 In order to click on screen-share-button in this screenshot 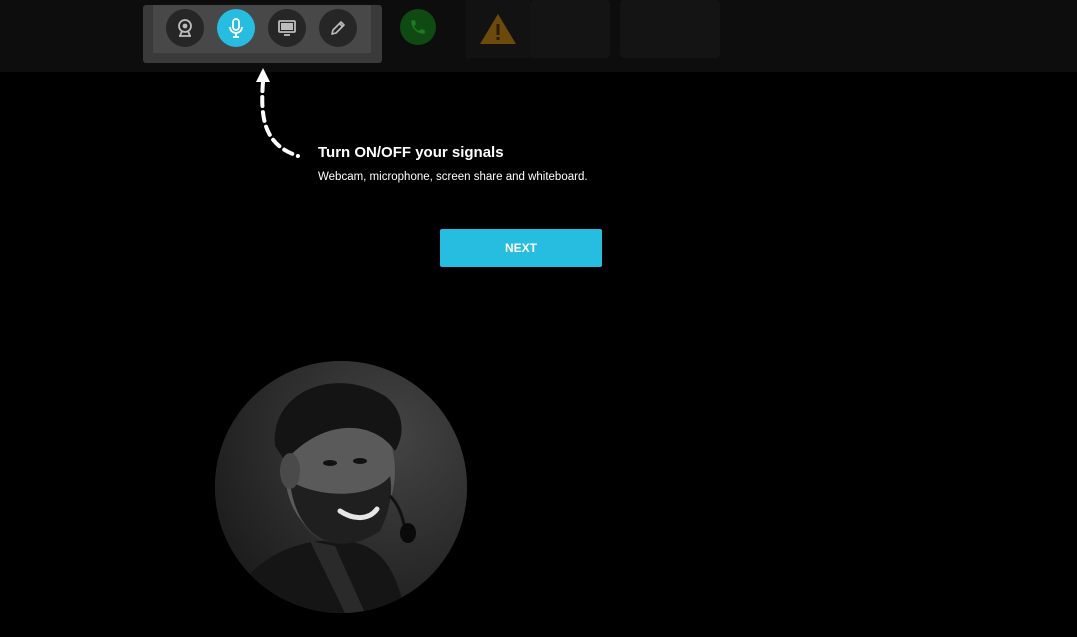, I will do `click(287, 28)`.